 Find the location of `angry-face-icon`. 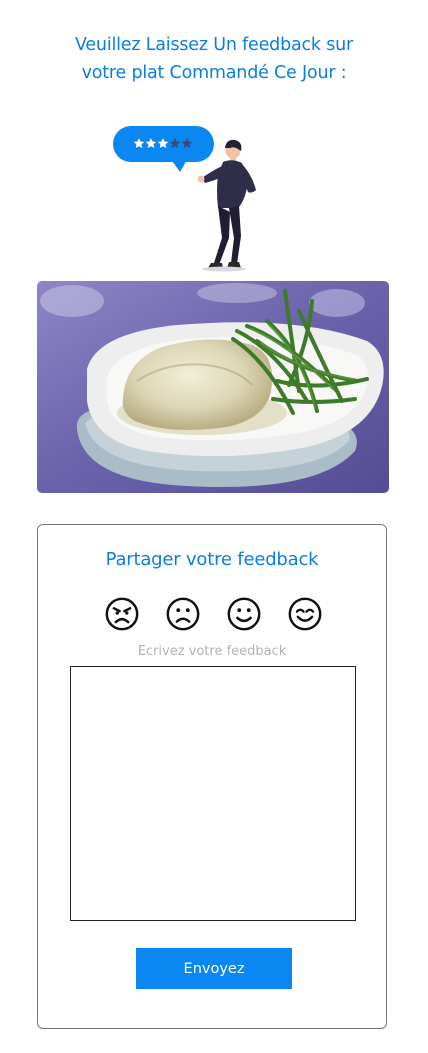

angry-face-icon is located at coordinates (122, 614).